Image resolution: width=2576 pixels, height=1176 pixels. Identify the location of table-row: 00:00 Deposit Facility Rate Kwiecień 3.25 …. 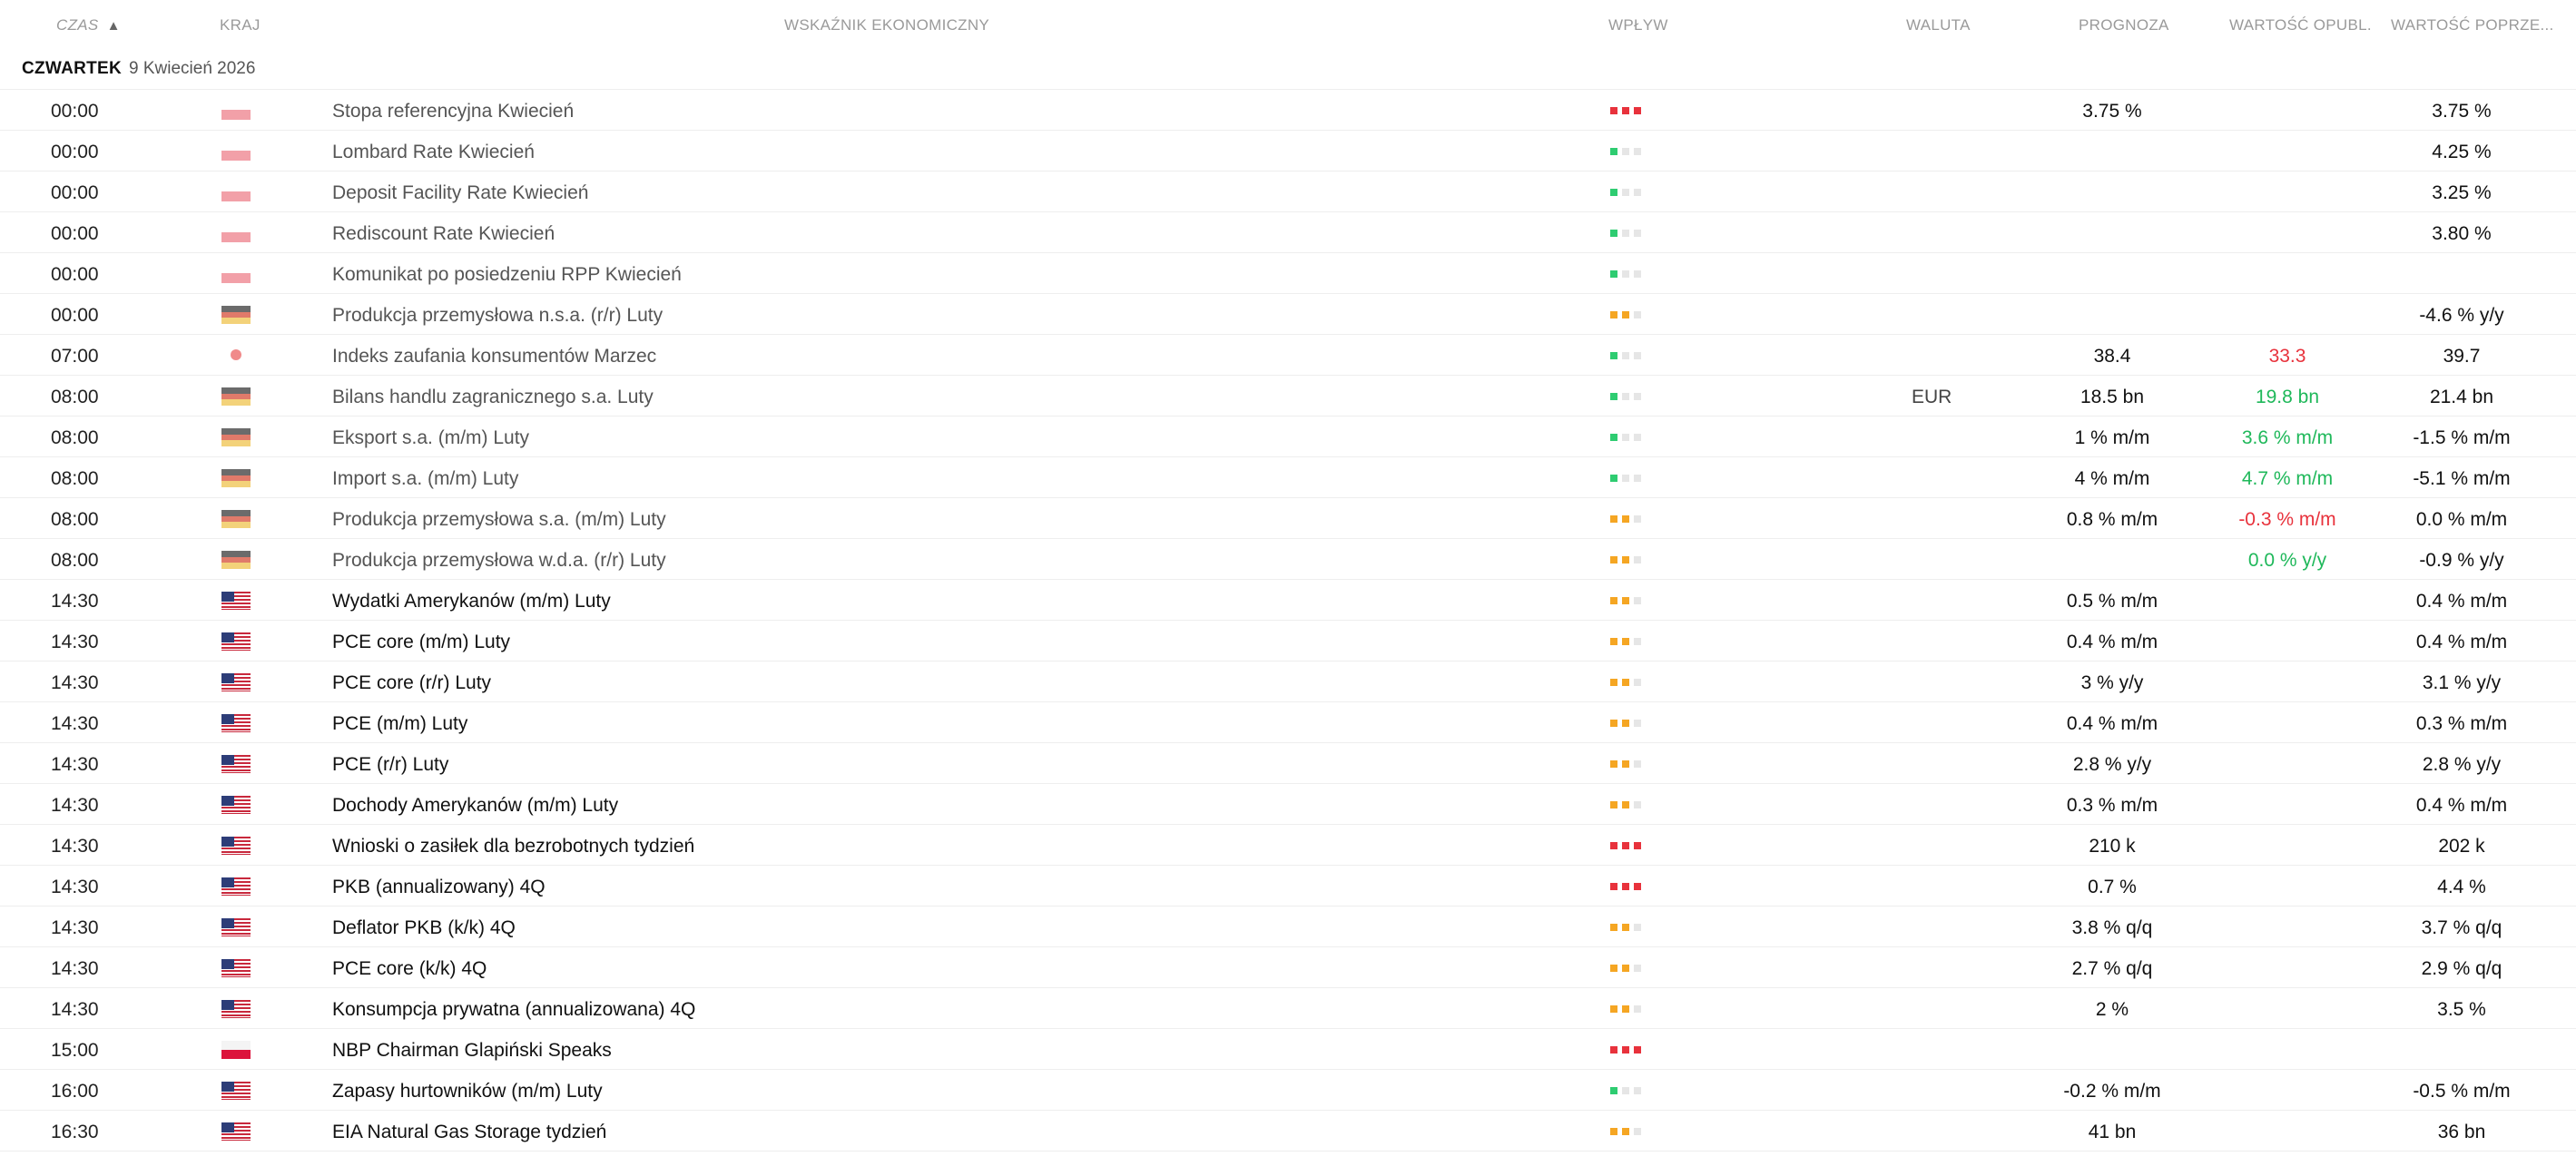
(1288, 192).